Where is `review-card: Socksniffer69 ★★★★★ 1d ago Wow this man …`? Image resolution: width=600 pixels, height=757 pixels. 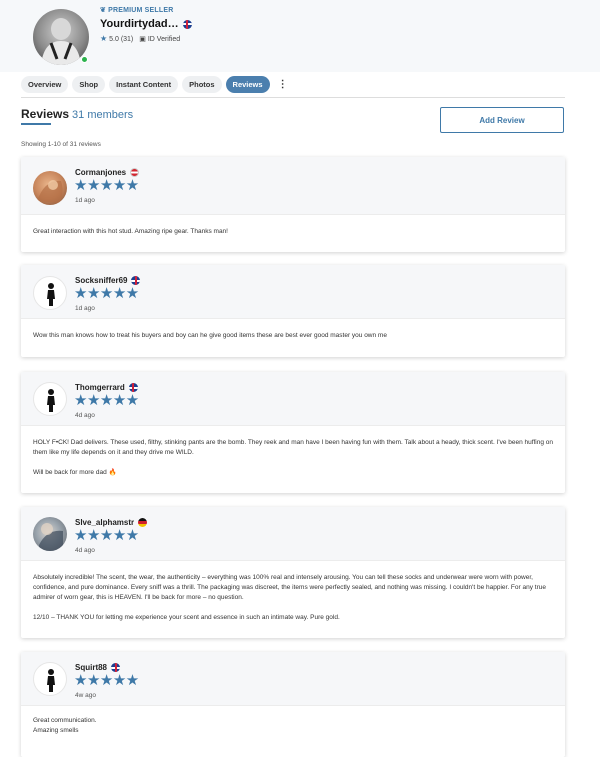 review-card: Socksniffer69 ★★★★★ 1d ago Wow this man … is located at coordinates (293, 311).